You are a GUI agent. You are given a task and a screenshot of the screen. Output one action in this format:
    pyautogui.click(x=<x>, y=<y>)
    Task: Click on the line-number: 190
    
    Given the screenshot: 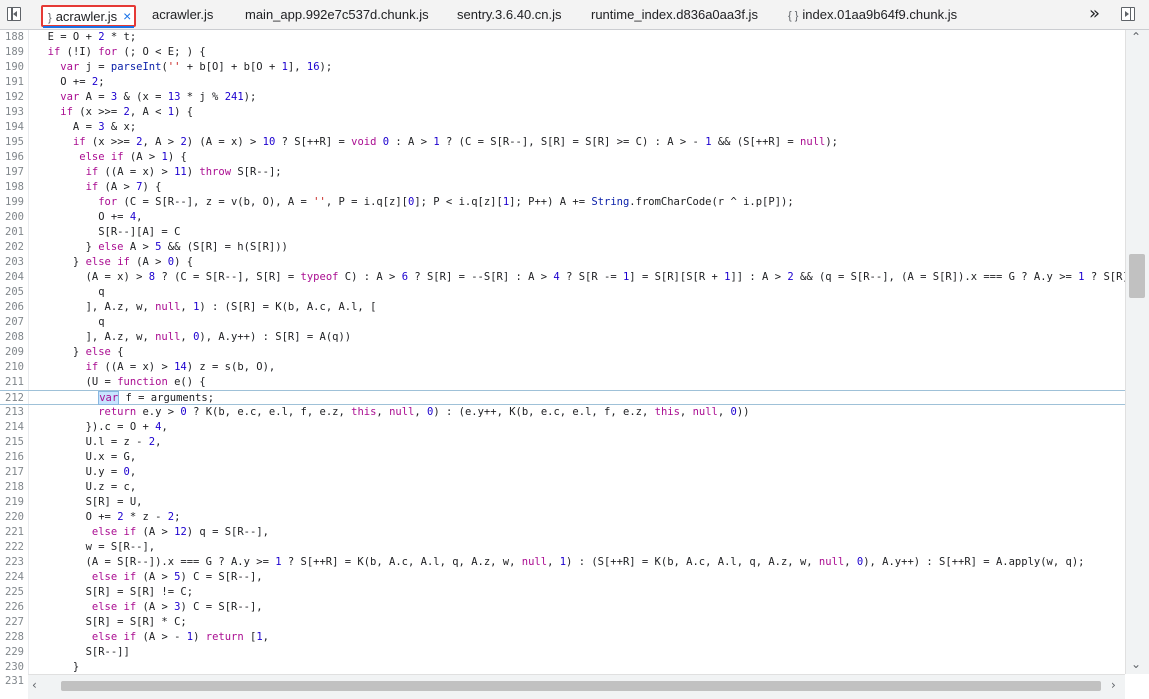 What is the action you would take?
    pyautogui.click(x=12, y=67)
    